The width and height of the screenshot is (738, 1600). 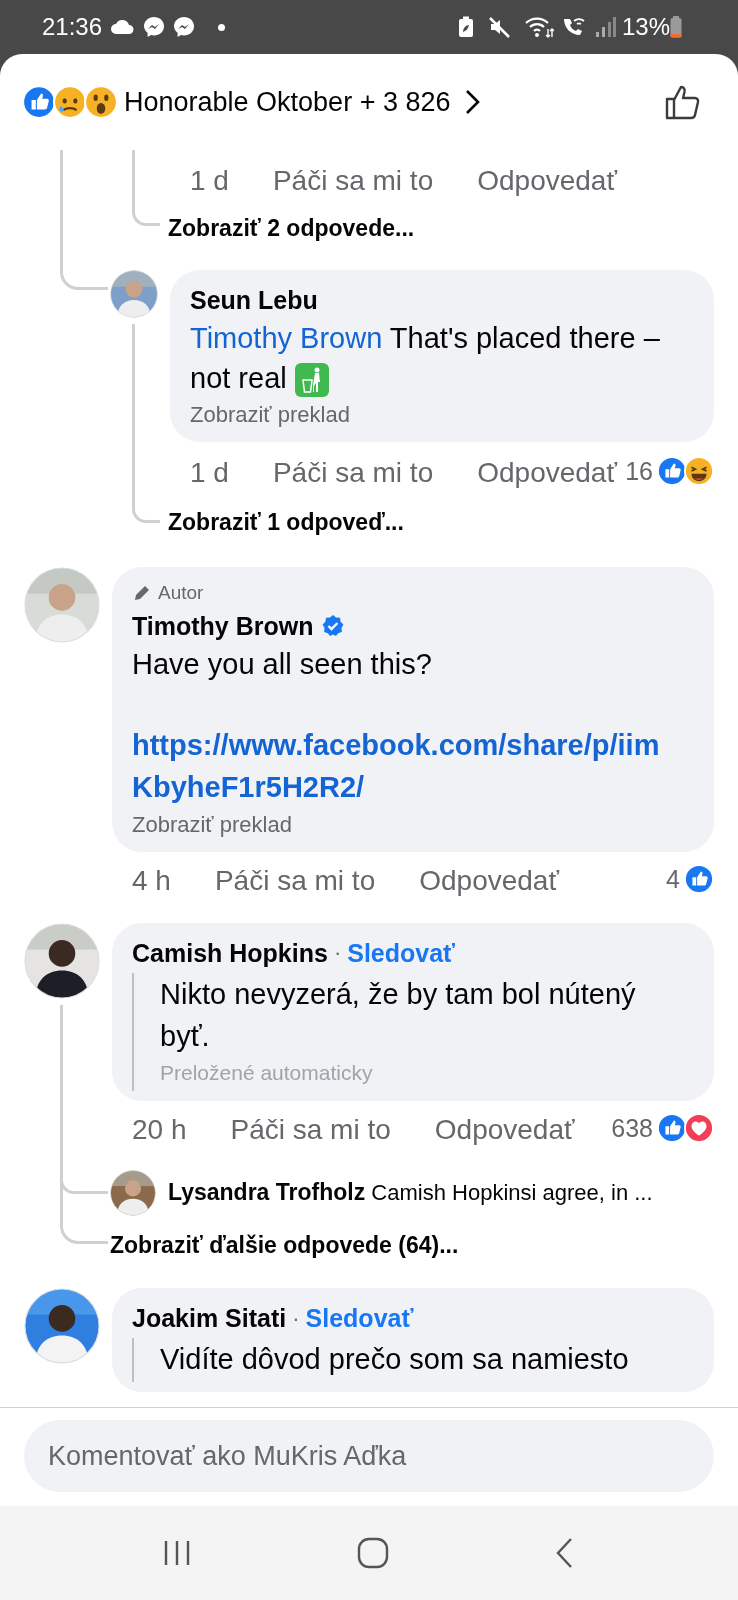 I want to click on reaction-count: 638, so click(x=632, y=1128).